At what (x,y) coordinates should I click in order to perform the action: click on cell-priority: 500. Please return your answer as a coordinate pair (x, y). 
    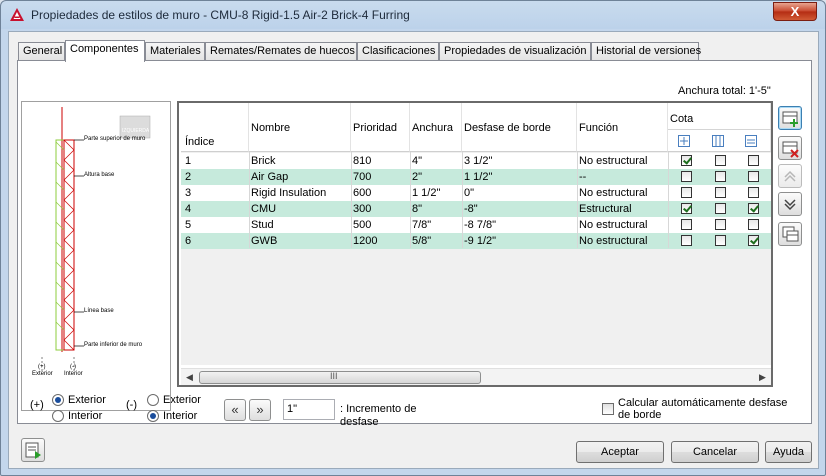
    Looking at the image, I should click on (362, 225).